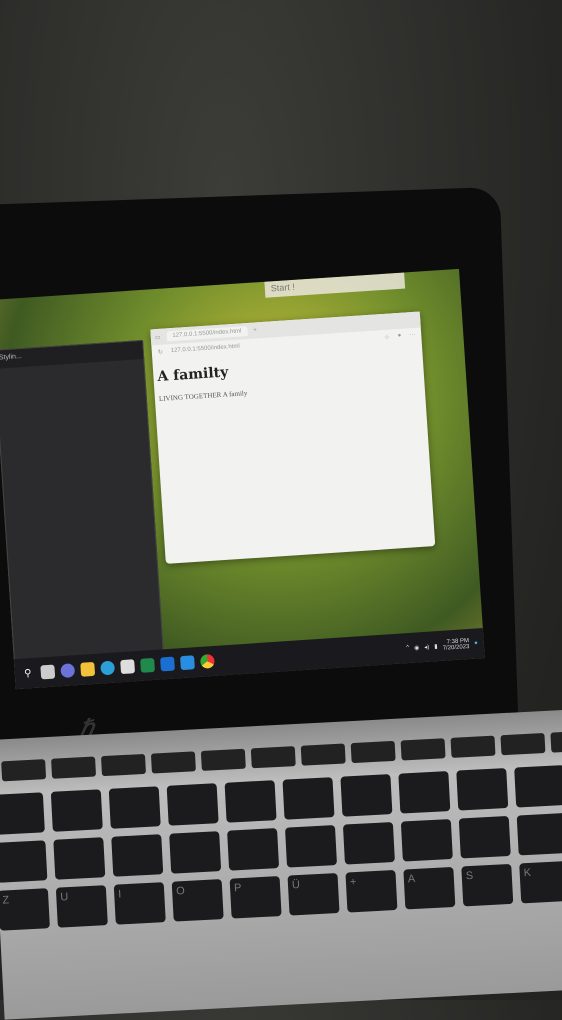  What do you see at coordinates (412, 335) in the screenshot?
I see `menu-icon: ···` at bounding box center [412, 335].